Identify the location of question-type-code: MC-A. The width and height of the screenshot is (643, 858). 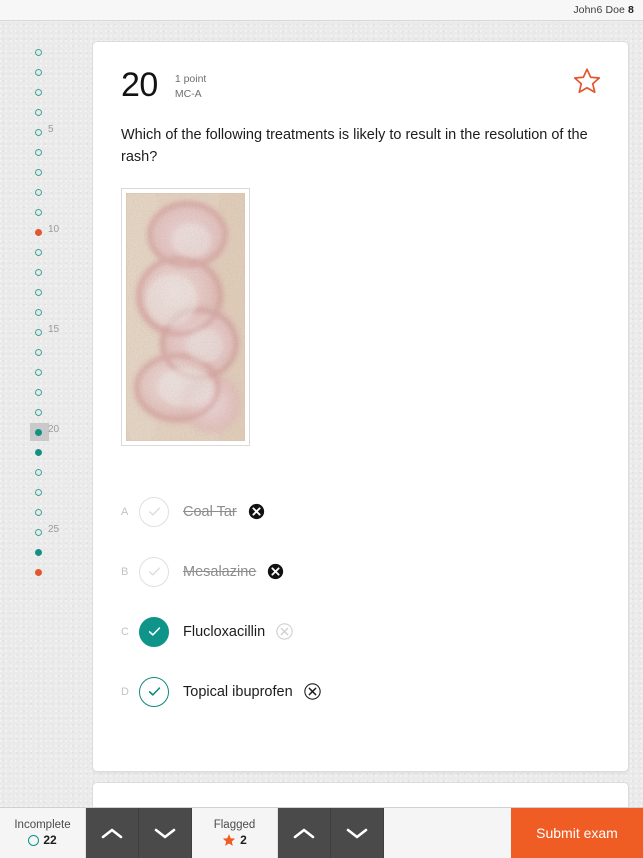
(188, 94).